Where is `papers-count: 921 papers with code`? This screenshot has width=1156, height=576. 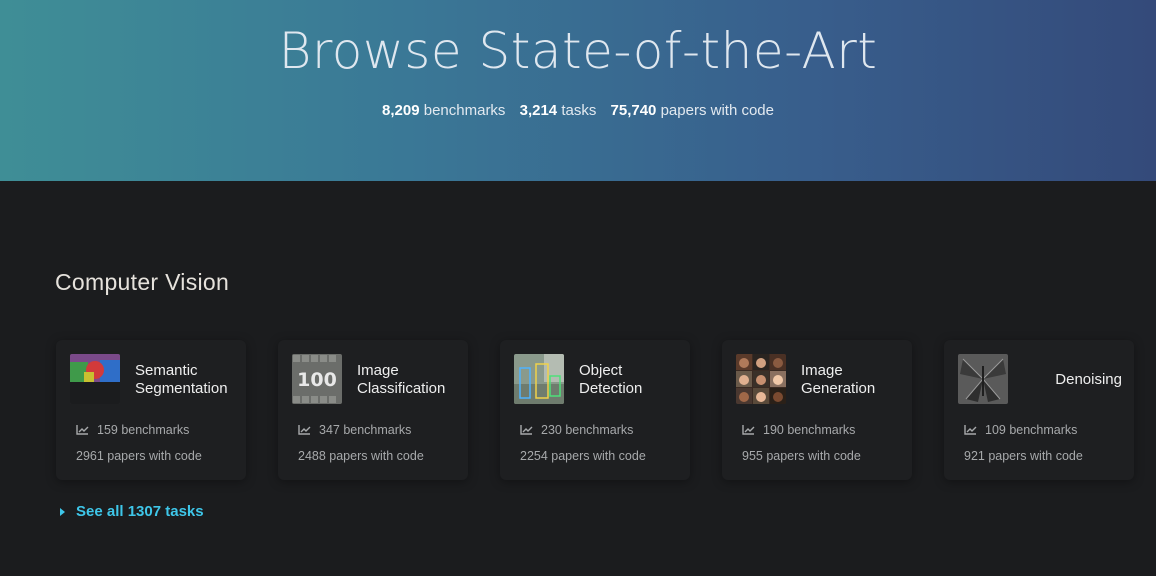
papers-count: 921 papers with code is located at coordinates (1023, 456).